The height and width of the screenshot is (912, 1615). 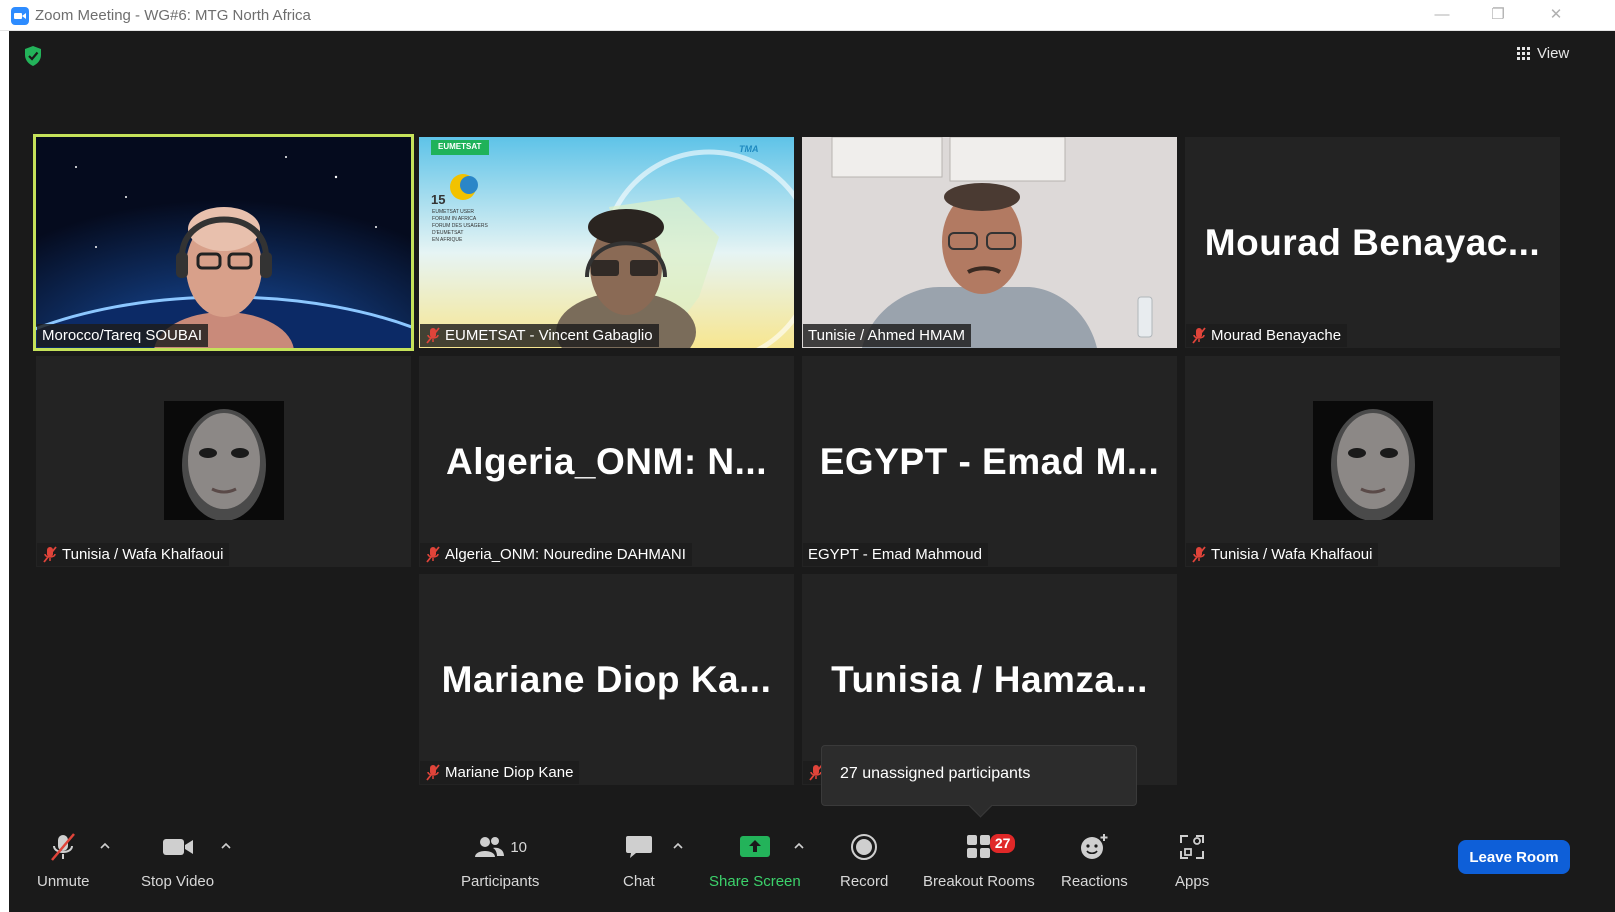 What do you see at coordinates (638, 847) in the screenshot?
I see `chat-bubble-icon` at bounding box center [638, 847].